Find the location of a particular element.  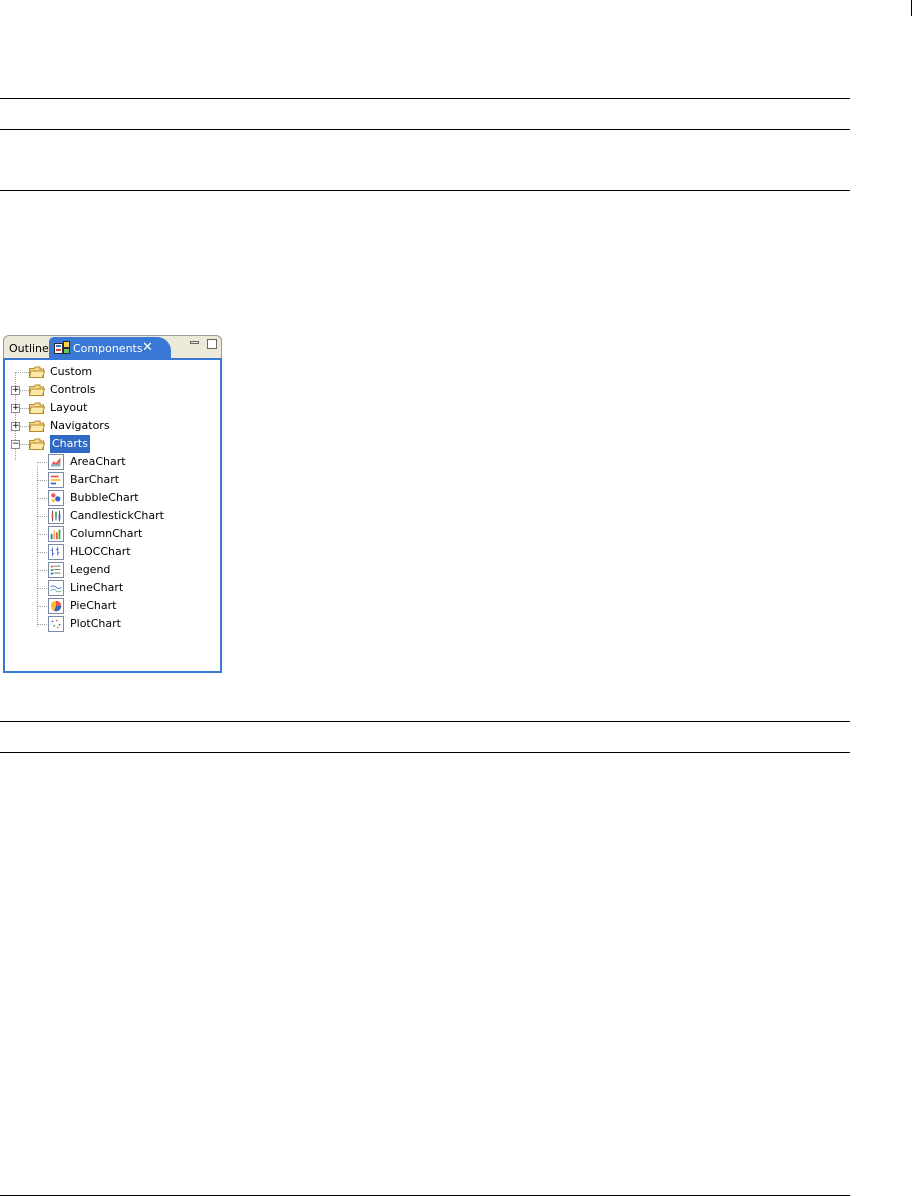

tree-item-label: HLOCChart is located at coordinates (100, 551).